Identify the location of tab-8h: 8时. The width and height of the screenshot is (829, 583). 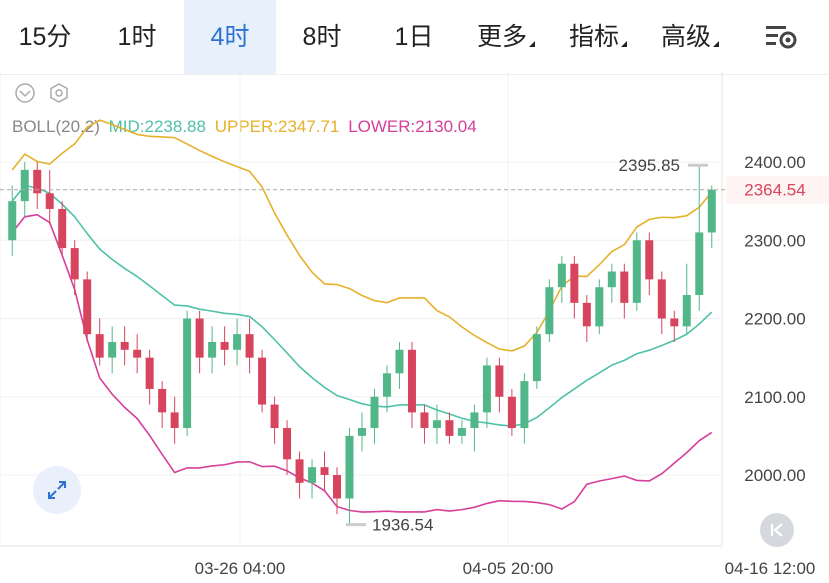
(322, 37).